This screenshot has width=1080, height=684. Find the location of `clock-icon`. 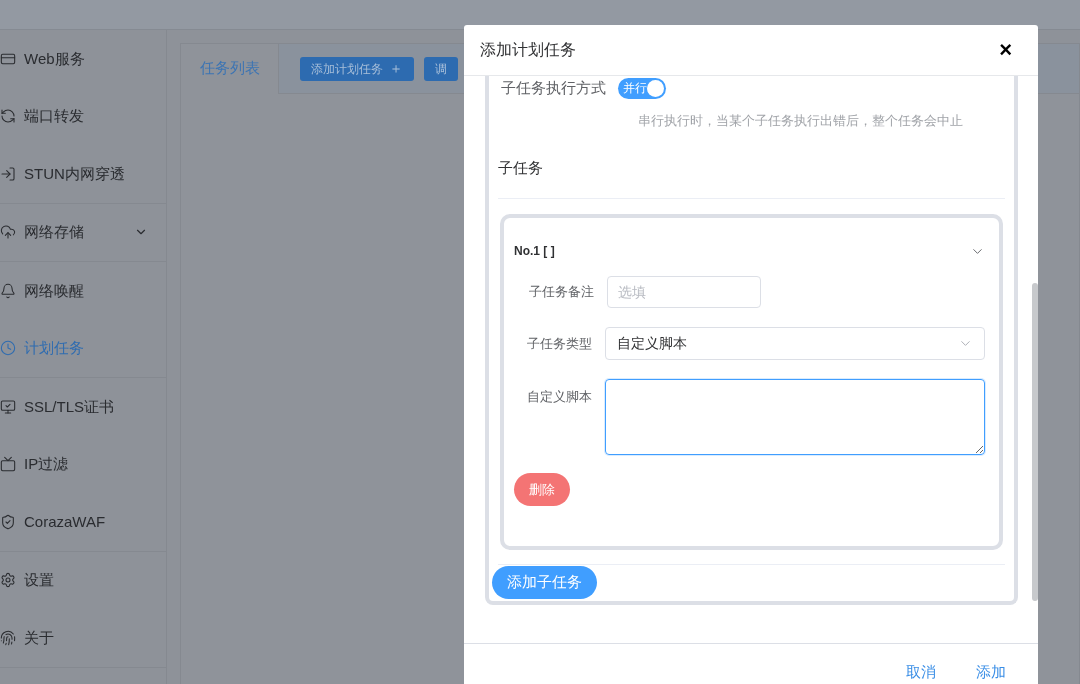

clock-icon is located at coordinates (8, 348).